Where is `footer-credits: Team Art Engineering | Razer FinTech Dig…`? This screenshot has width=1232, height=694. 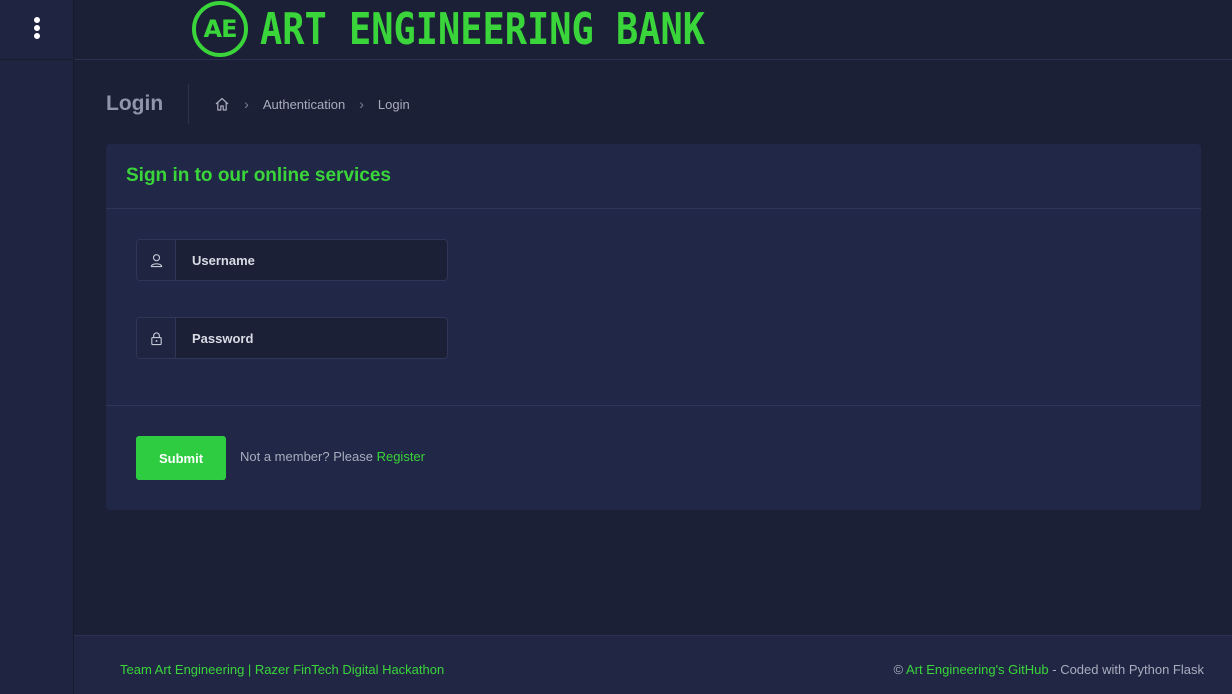 footer-credits: Team Art Engineering | Razer FinTech Dig… is located at coordinates (282, 669).